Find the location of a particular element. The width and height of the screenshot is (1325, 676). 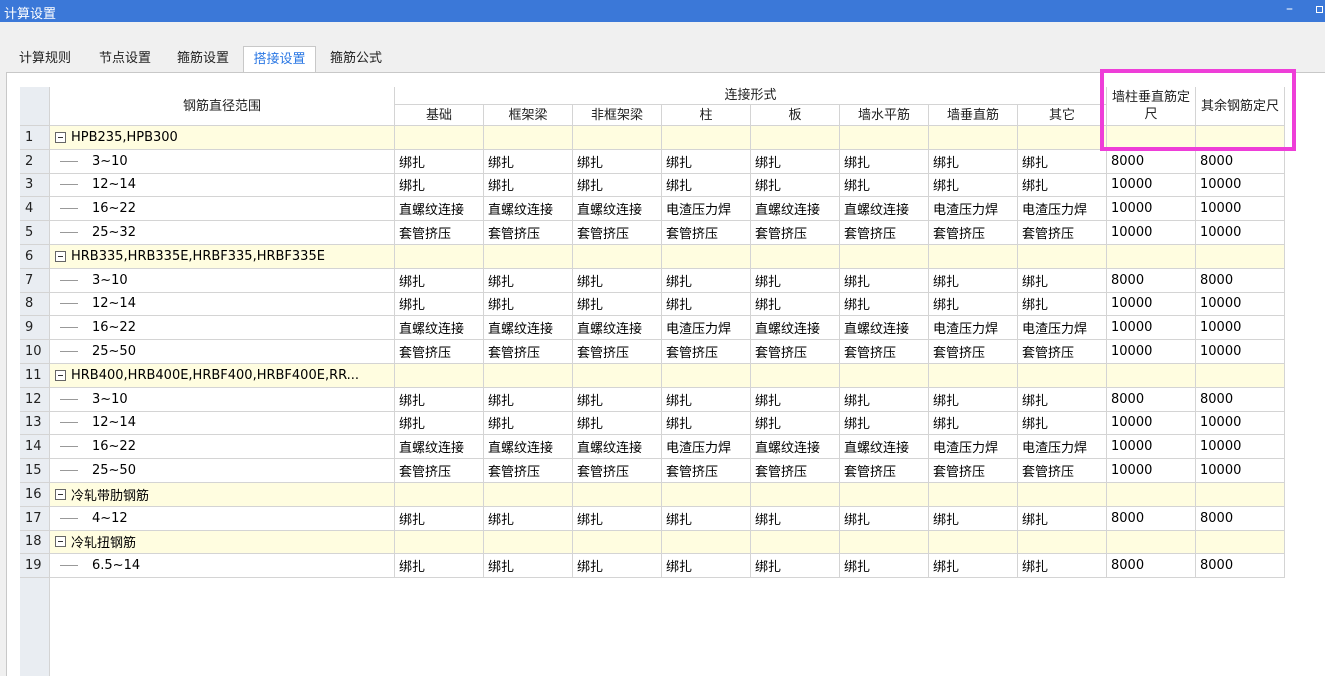

range-cell: 12~14 is located at coordinates (222, 304).